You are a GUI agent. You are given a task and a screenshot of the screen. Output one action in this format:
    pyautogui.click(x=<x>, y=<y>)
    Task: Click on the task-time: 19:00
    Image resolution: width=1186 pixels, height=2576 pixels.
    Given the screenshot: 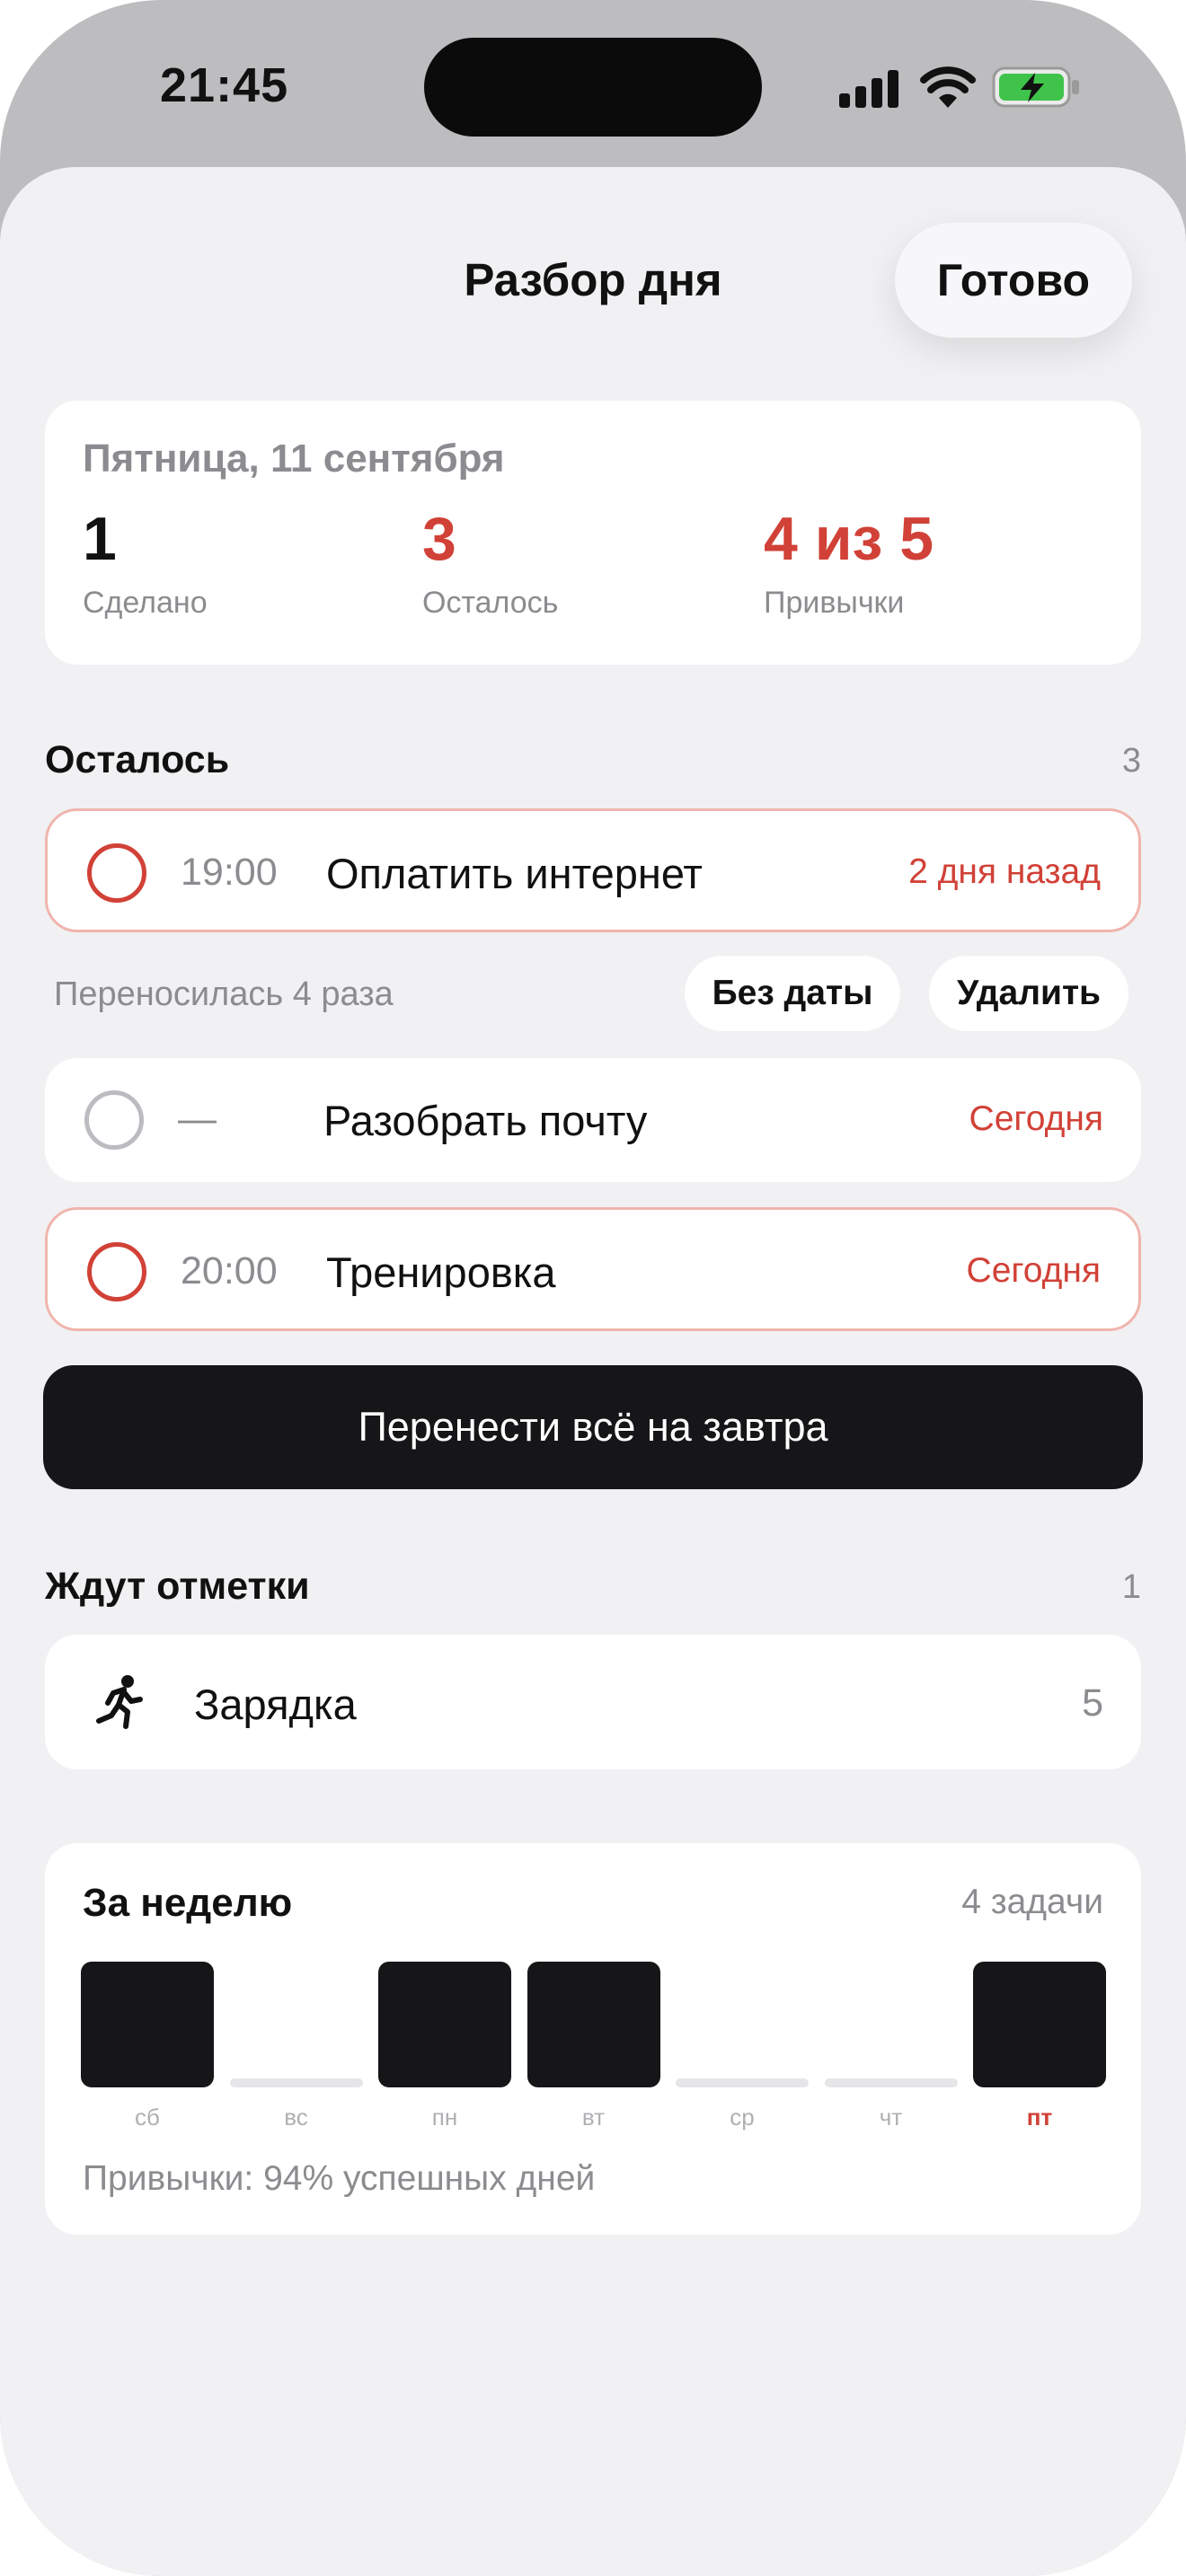 What is the action you would take?
    pyautogui.click(x=229, y=872)
    